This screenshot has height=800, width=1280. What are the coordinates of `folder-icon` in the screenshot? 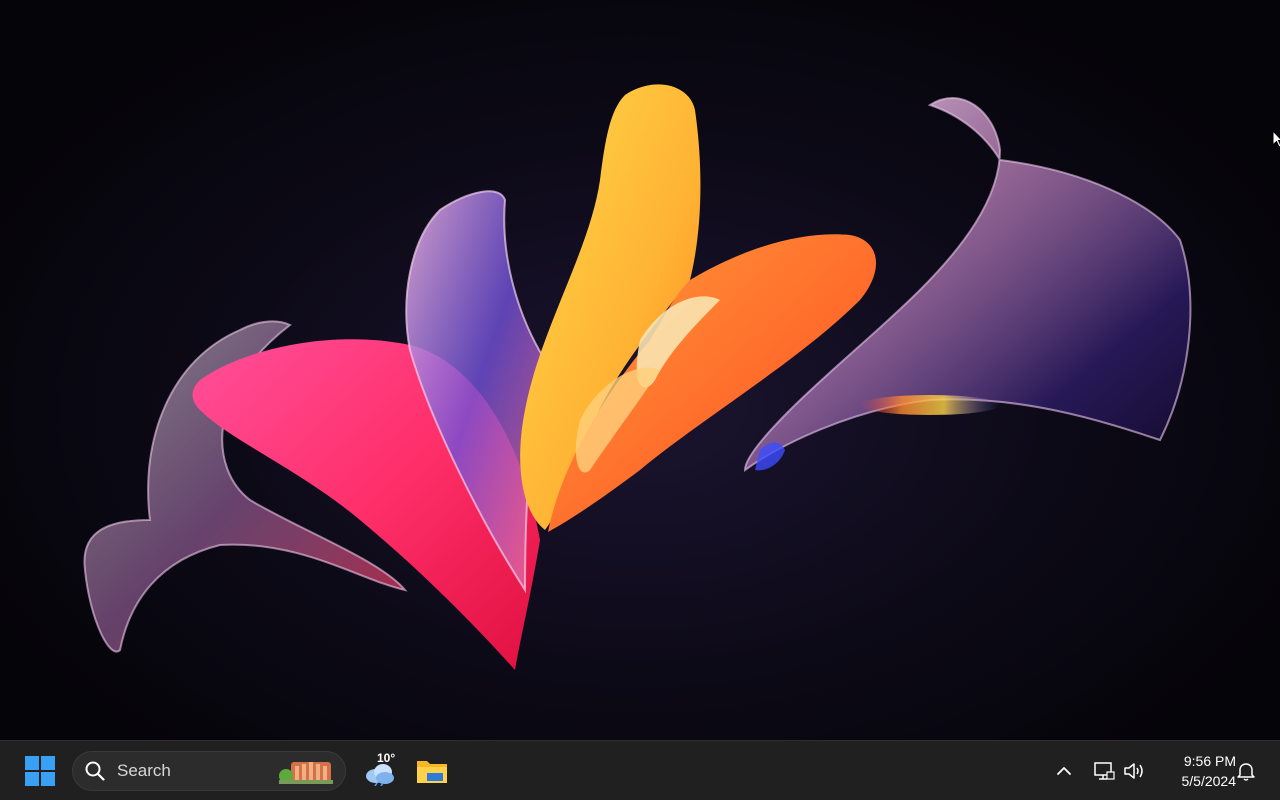 It's located at (432, 772).